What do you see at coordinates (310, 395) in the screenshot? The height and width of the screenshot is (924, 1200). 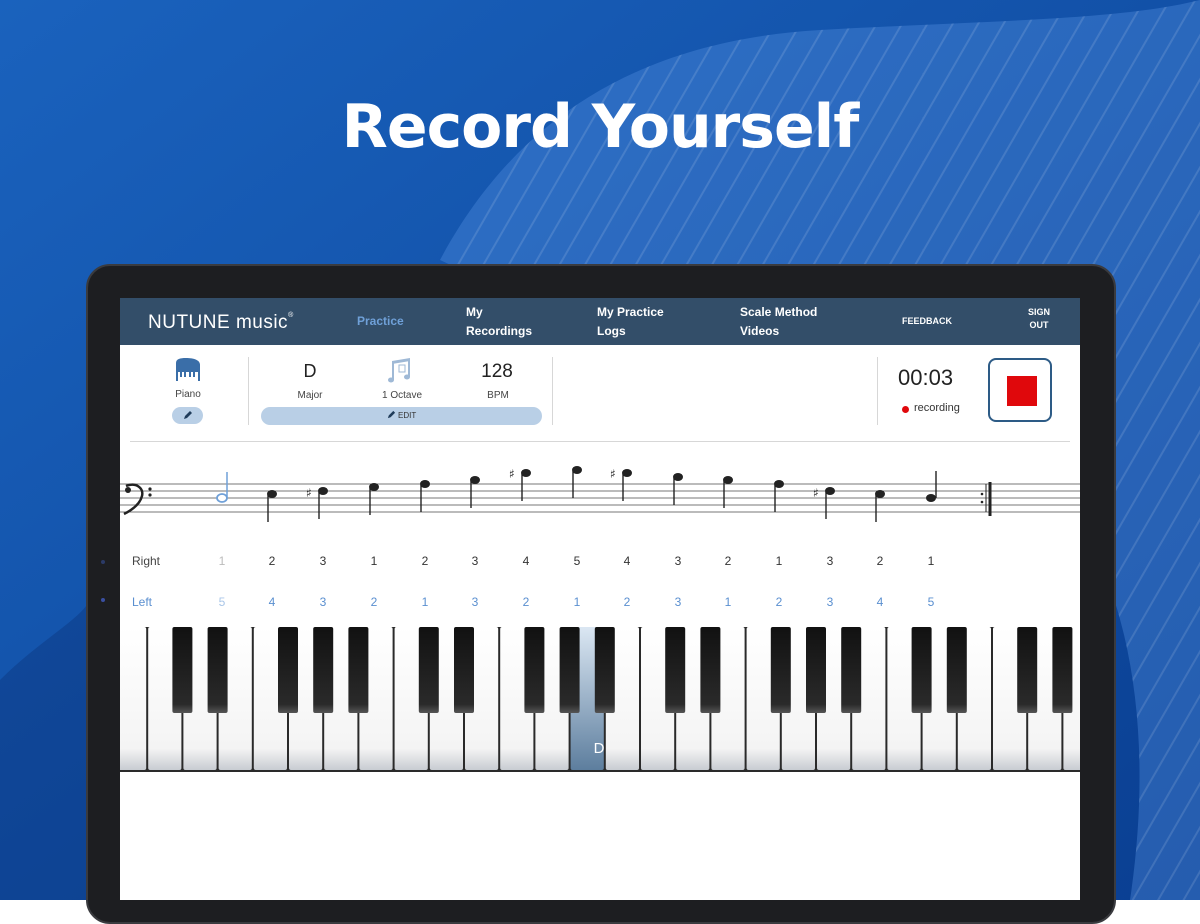 I see `key-label: Major` at bounding box center [310, 395].